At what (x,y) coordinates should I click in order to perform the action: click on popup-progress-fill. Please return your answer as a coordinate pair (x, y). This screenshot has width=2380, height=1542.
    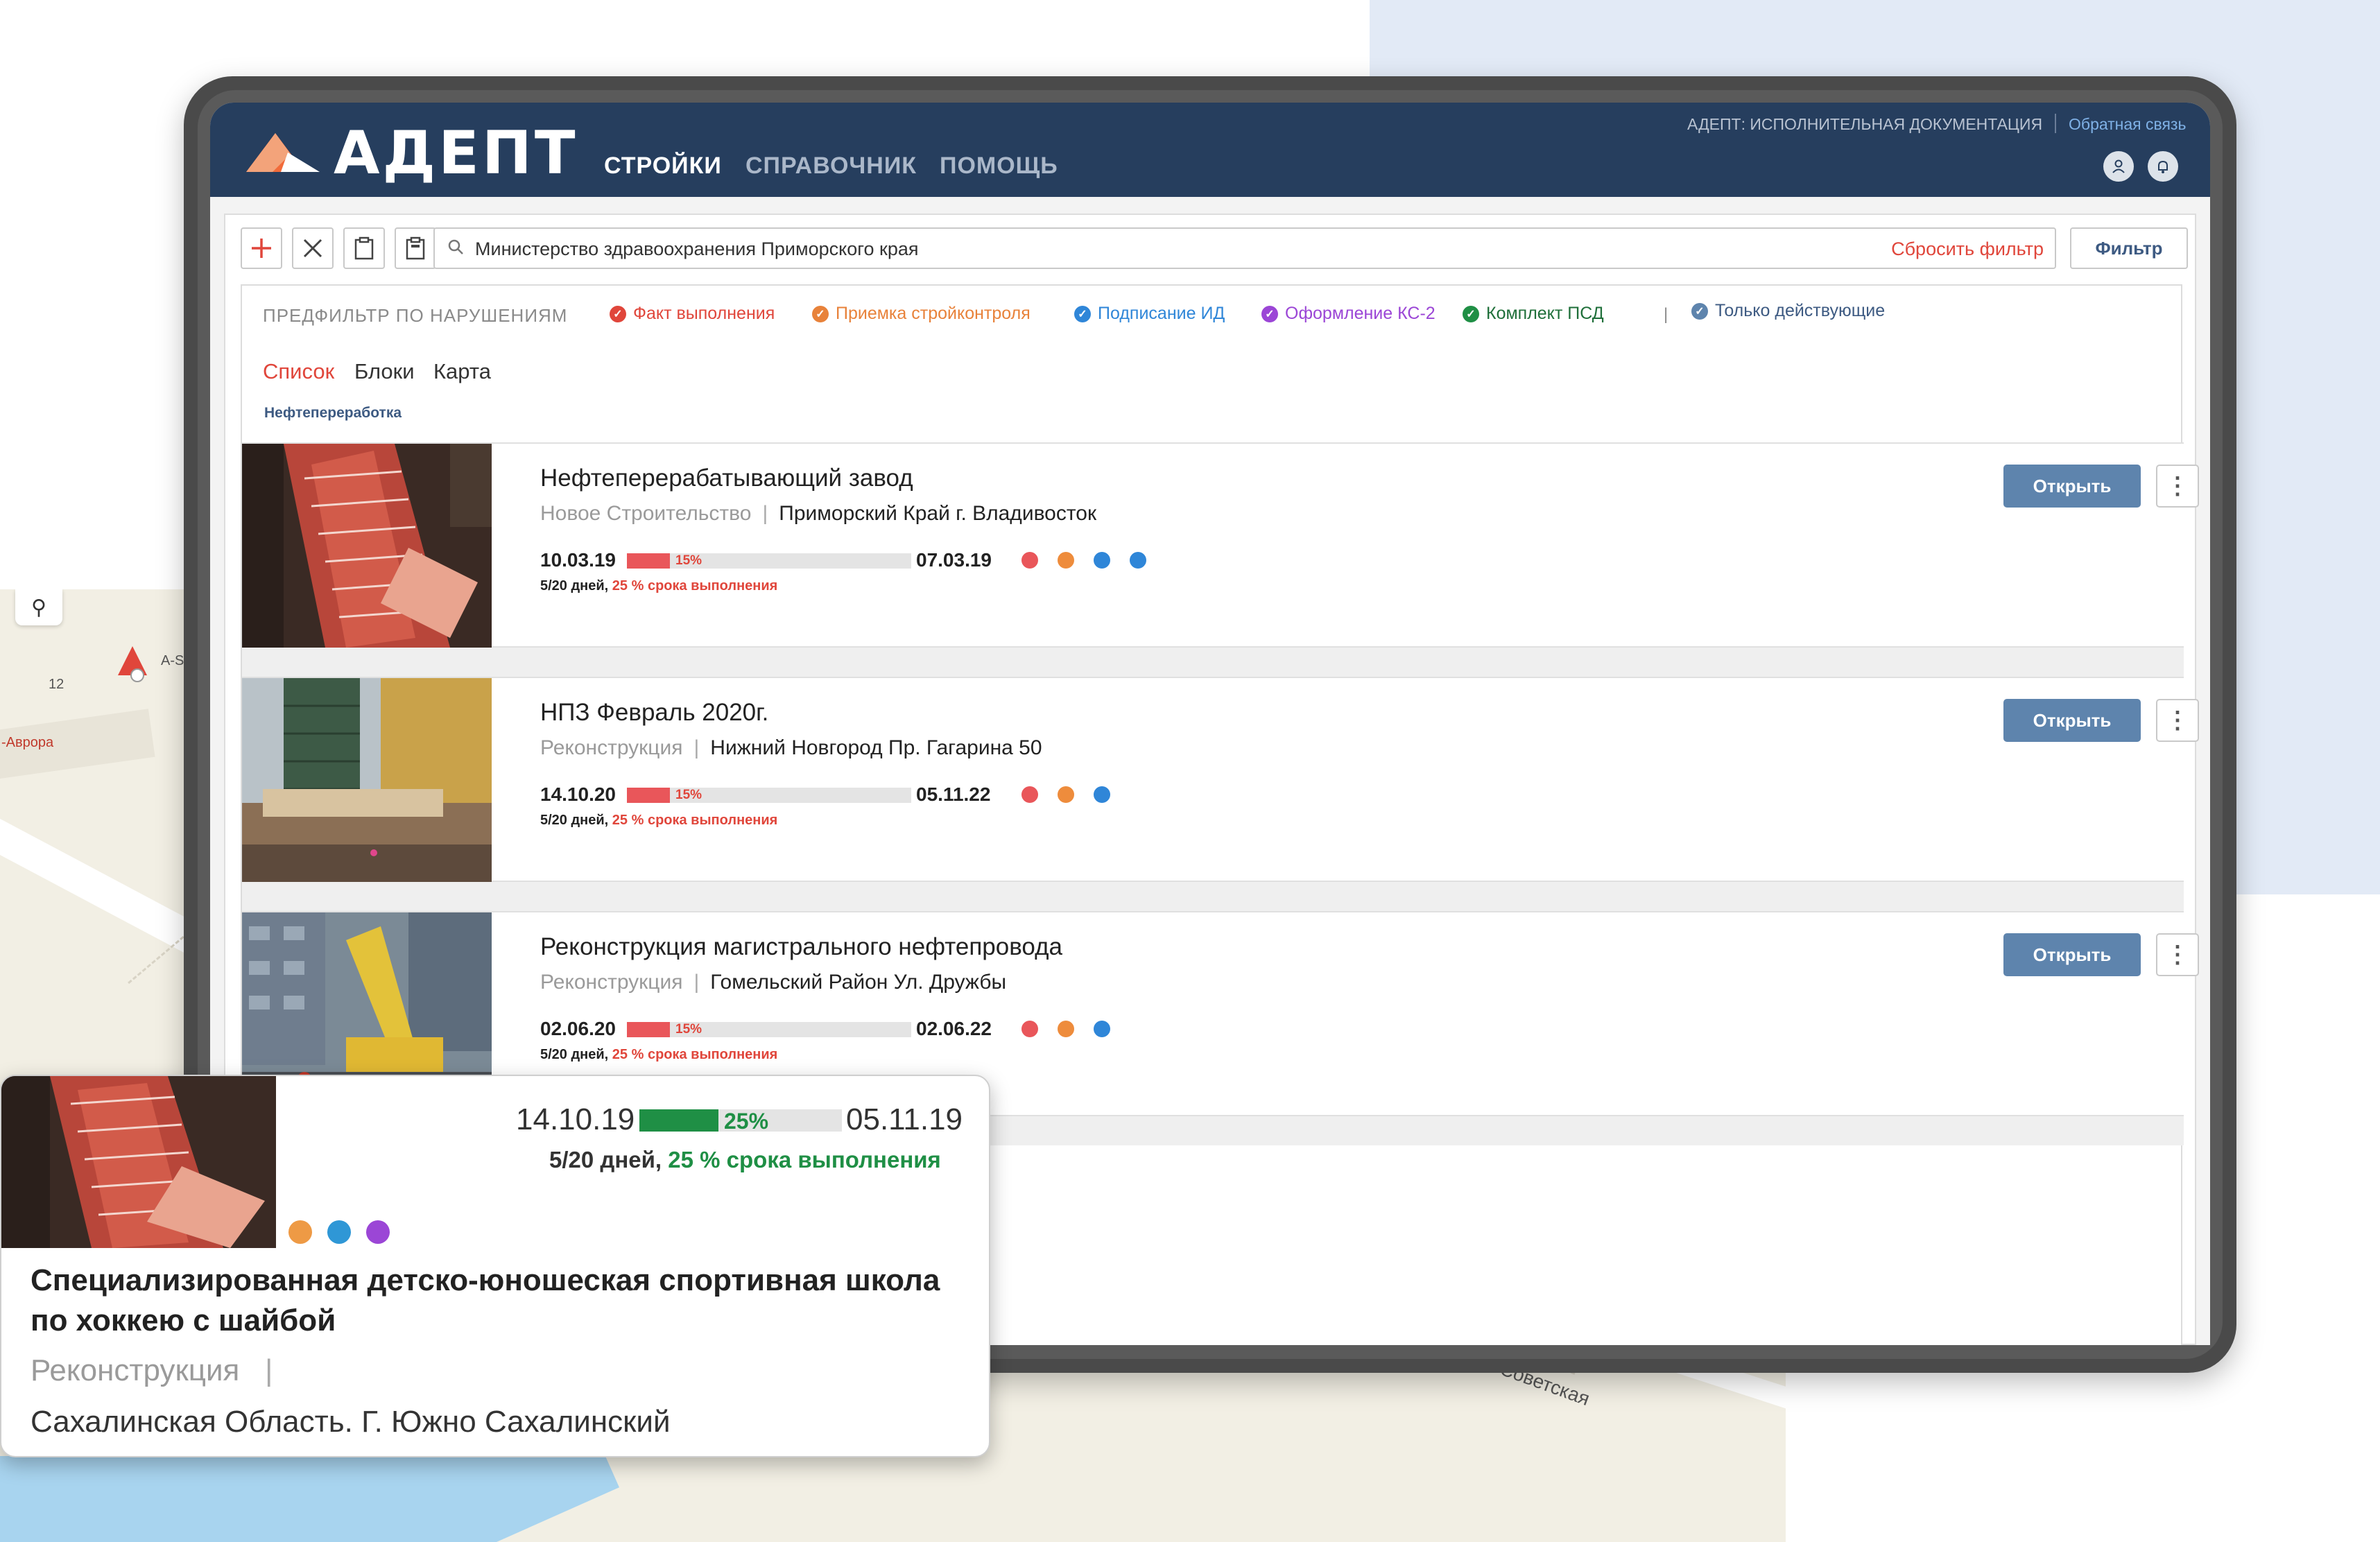
    Looking at the image, I should click on (678, 1120).